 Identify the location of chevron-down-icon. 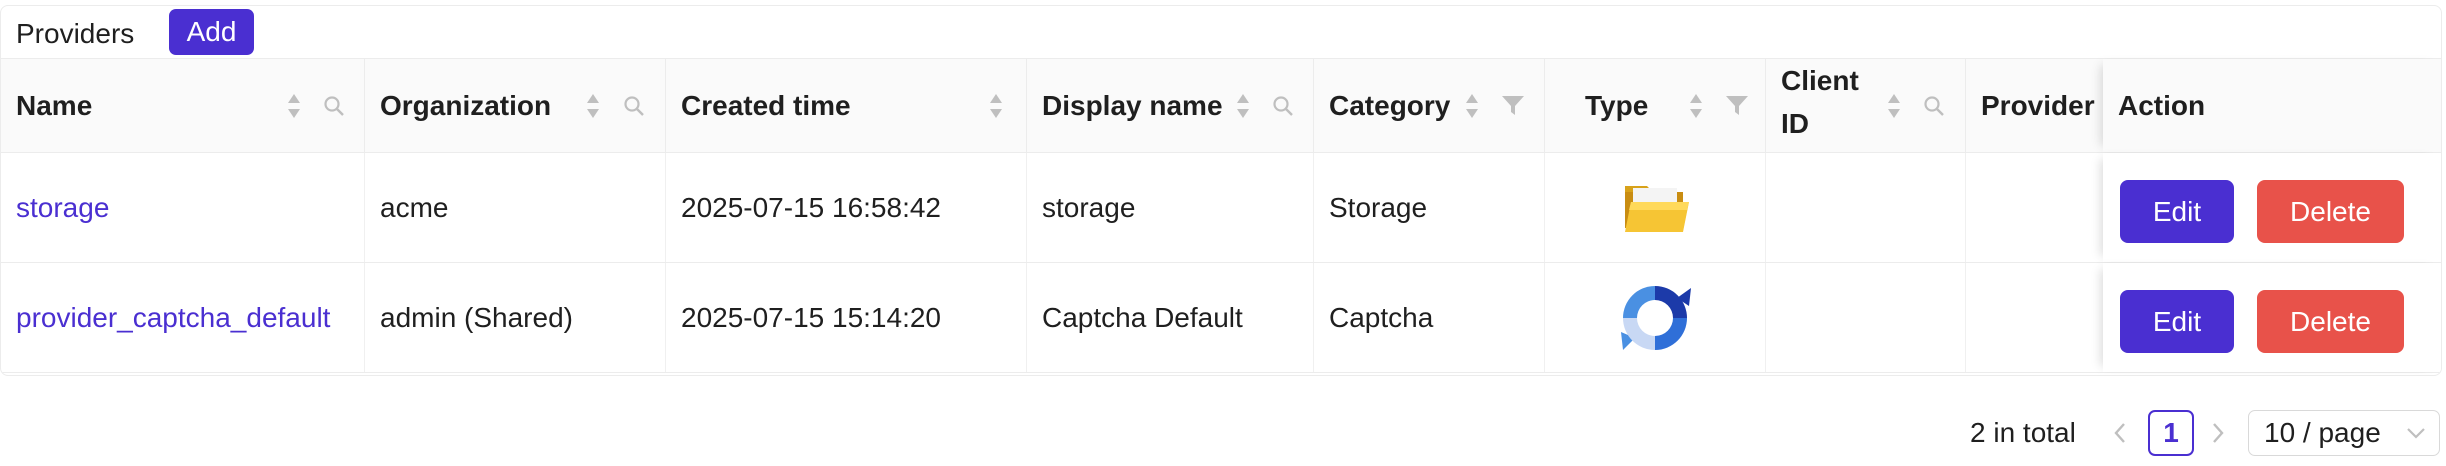
(2416, 433).